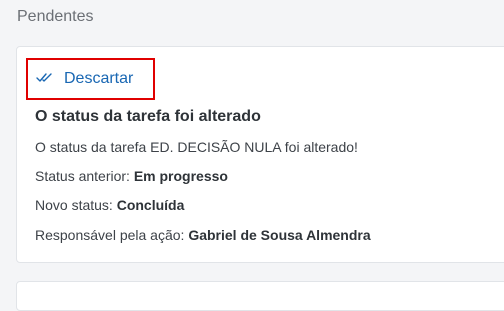 Image resolution: width=504 pixels, height=311 pixels. I want to click on dismiss-button: Descartar, so click(84, 79).